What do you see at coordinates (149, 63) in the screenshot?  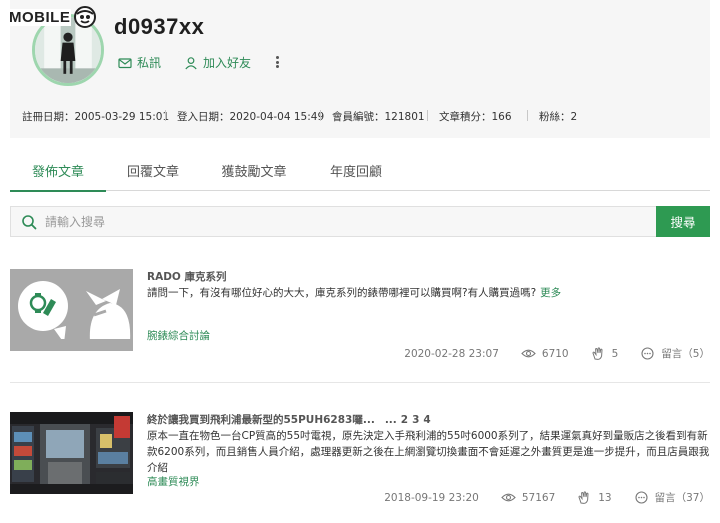 I see `private-message-label: 私訊` at bounding box center [149, 63].